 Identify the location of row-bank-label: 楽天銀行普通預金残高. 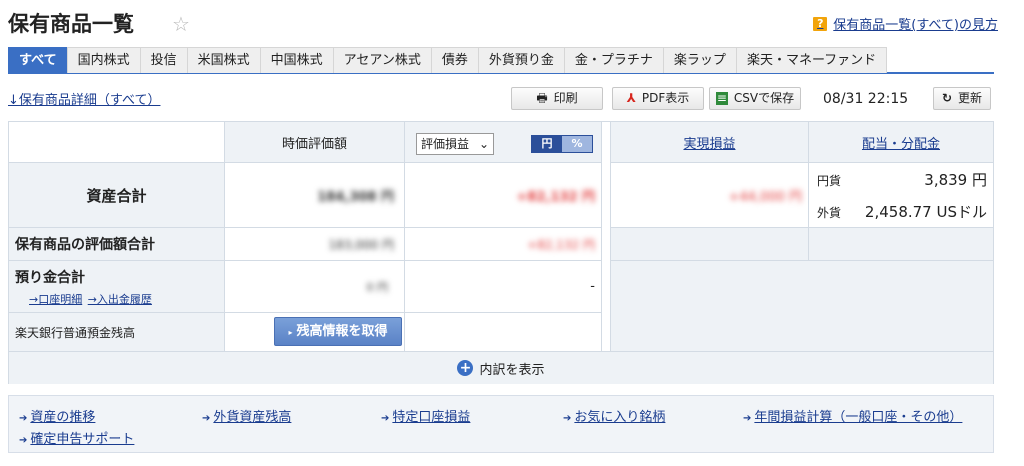
(117, 332).